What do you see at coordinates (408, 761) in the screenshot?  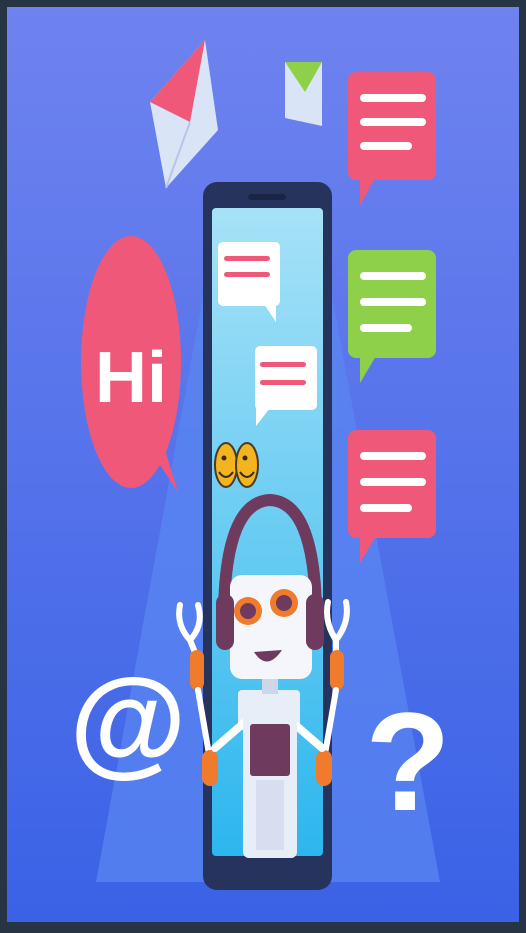 I see `question-symbol: ?` at bounding box center [408, 761].